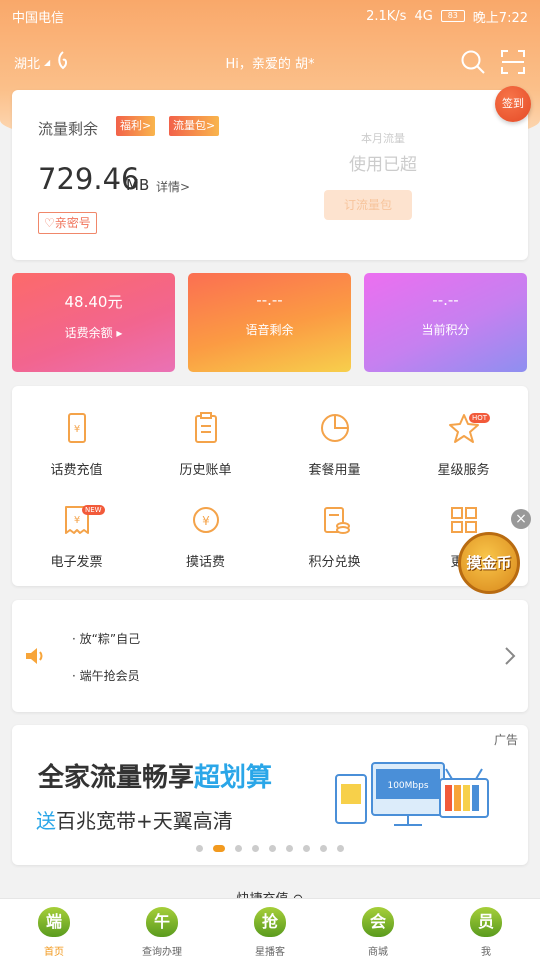 Image resolution: width=540 pixels, height=960 pixels. Describe the element at coordinates (110, 639) in the screenshot. I see `notice-text: 放“粽”自己` at that location.